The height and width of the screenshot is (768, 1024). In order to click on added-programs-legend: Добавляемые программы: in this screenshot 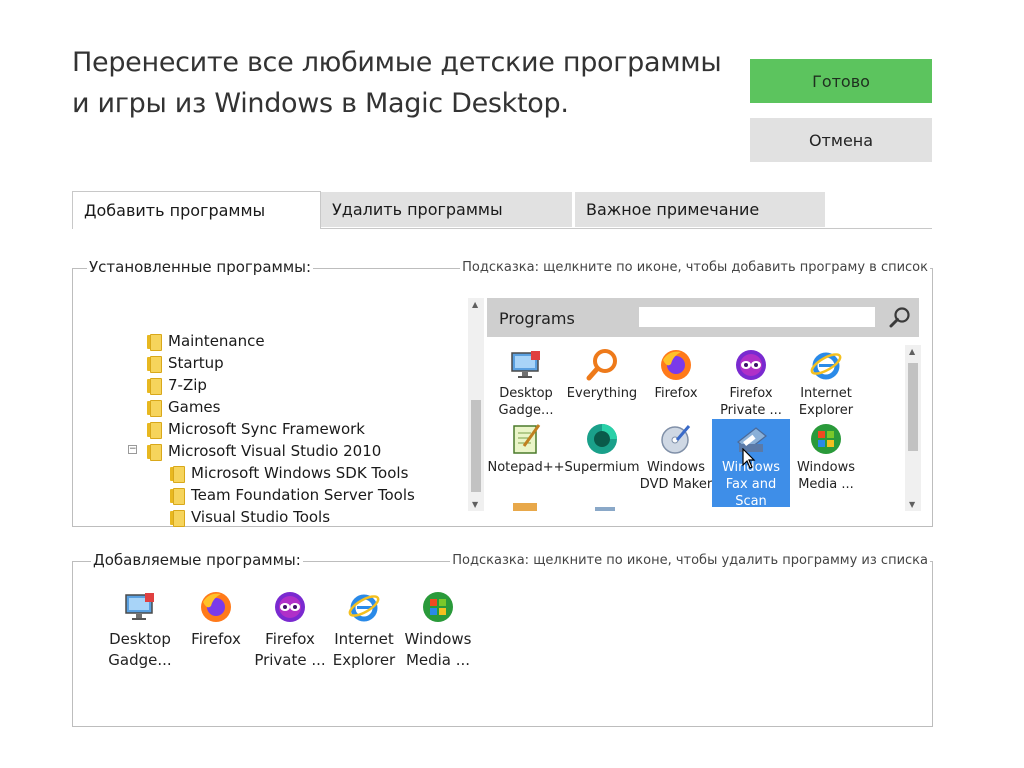, I will do `click(197, 560)`.